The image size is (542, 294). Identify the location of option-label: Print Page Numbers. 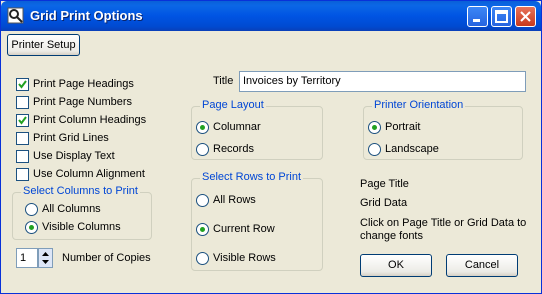
(83, 102).